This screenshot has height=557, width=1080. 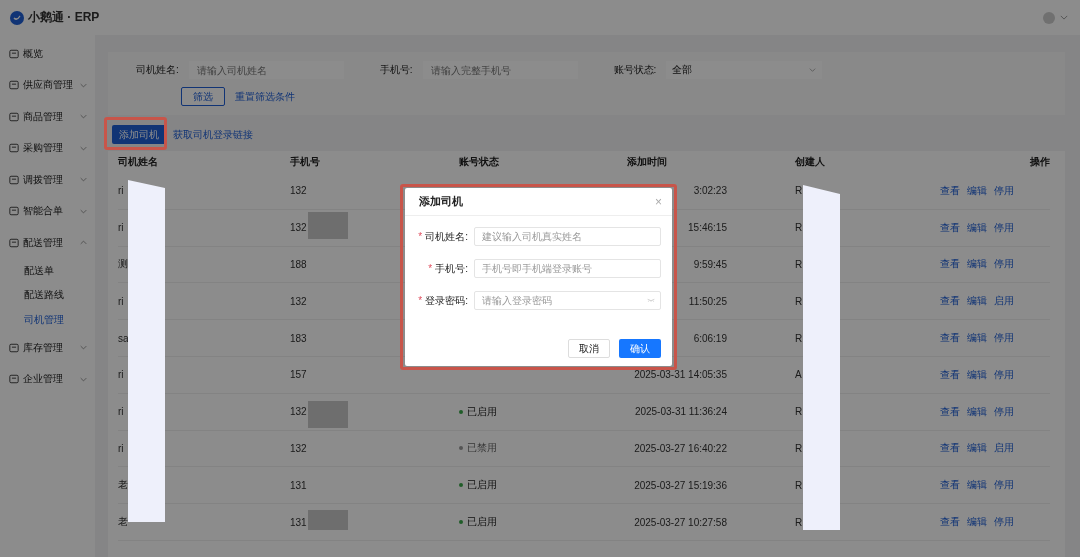 What do you see at coordinates (298, 338) in the screenshot?
I see `table-cell: 183` at bounding box center [298, 338].